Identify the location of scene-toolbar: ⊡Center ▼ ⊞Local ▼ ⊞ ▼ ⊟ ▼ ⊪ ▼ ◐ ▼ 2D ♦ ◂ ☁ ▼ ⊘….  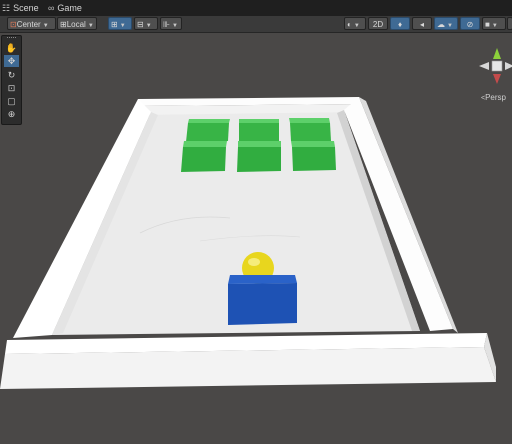
(256, 24).